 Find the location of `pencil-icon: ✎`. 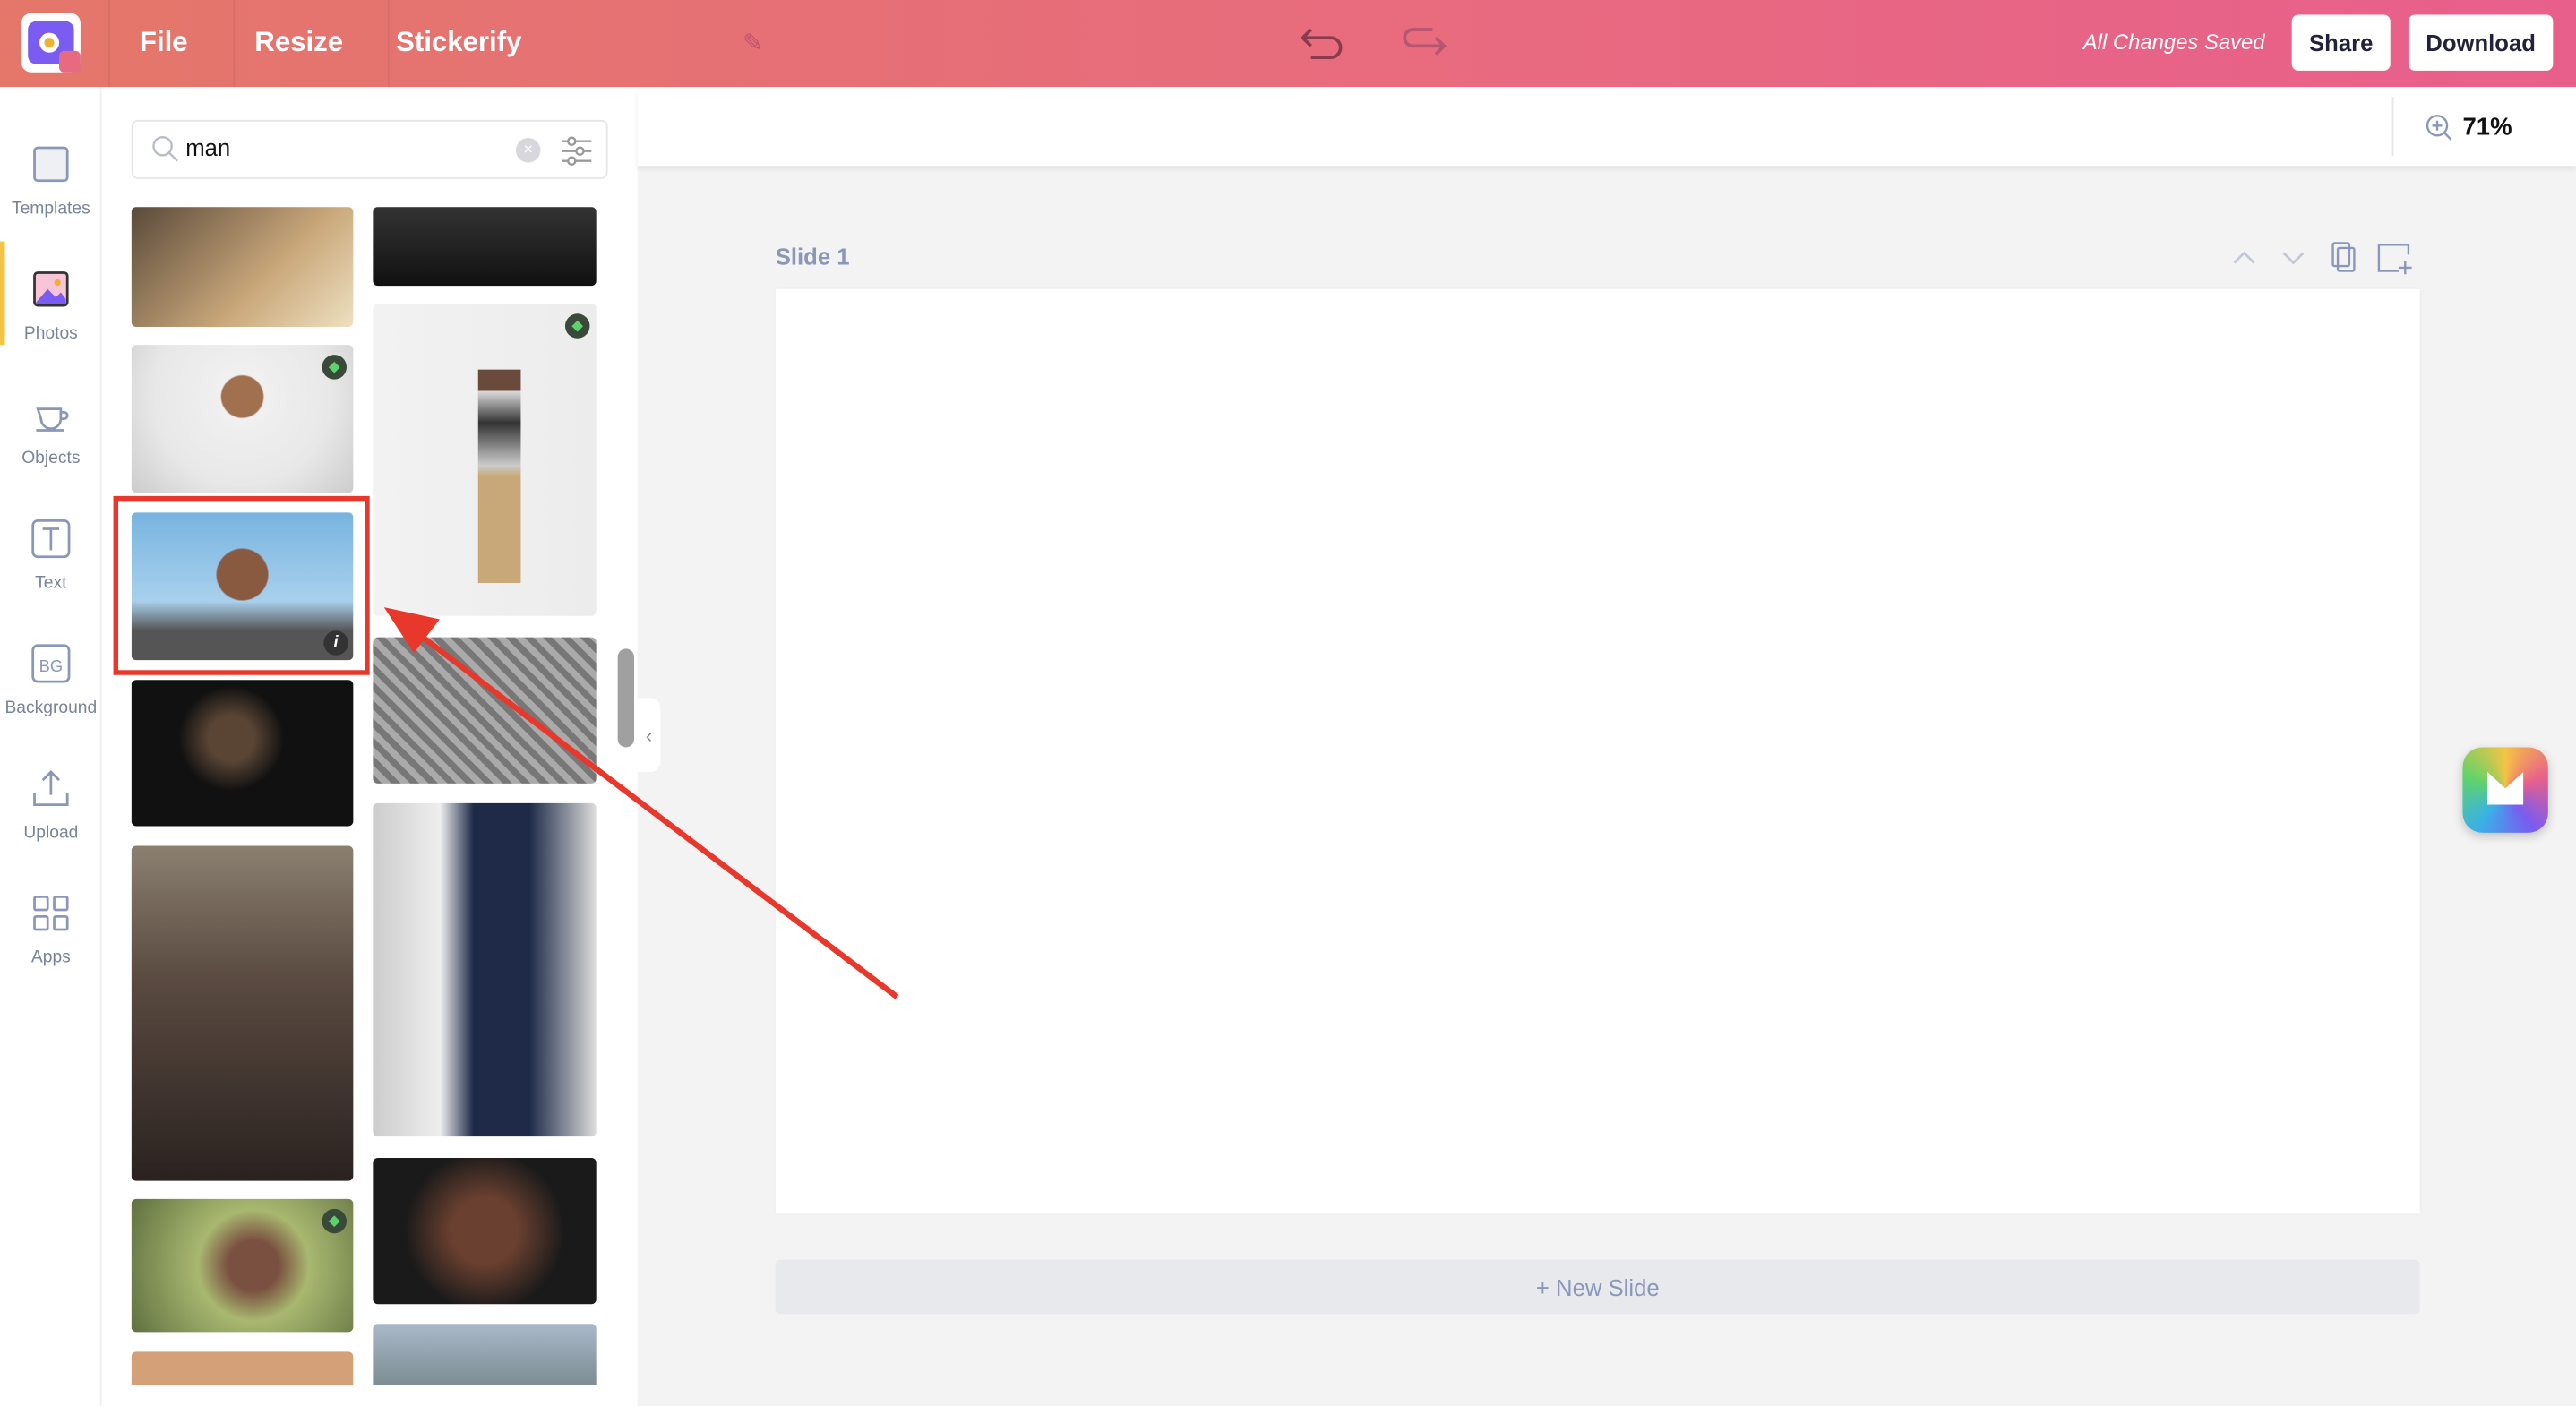

pencil-icon: ✎ is located at coordinates (753, 42).